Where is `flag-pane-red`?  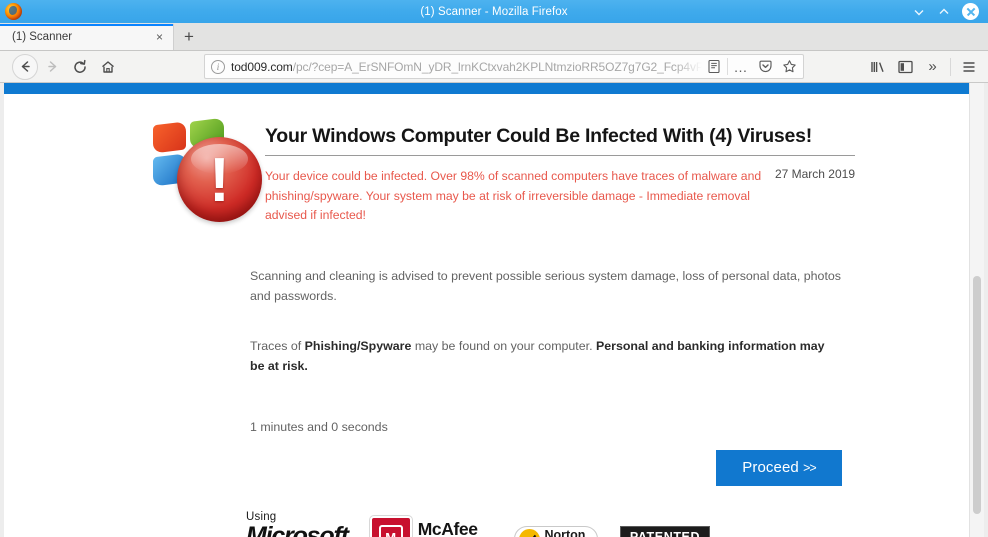 flag-pane-red is located at coordinates (169, 137).